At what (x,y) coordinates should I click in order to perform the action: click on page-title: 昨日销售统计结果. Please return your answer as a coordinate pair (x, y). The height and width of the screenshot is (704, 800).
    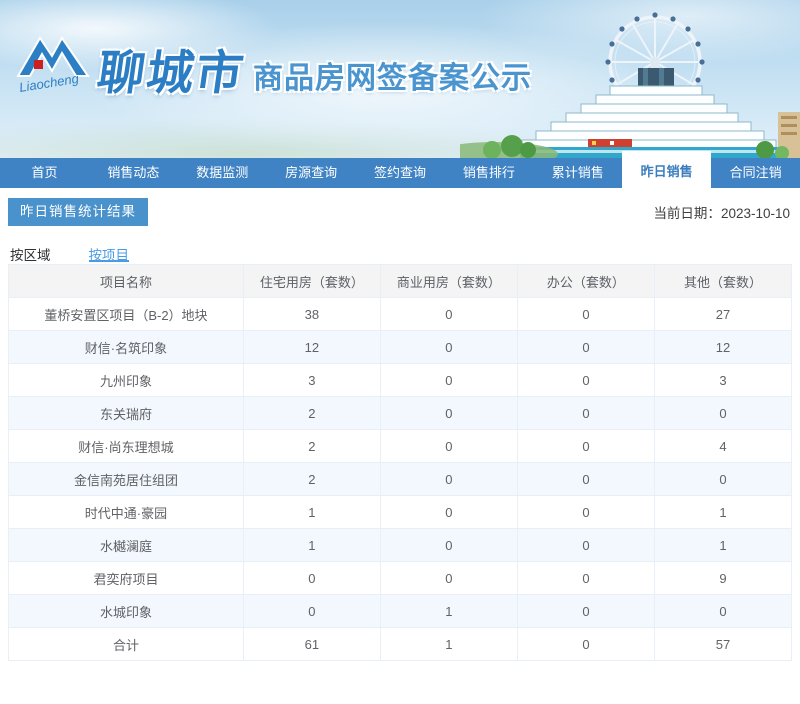
    Looking at the image, I should click on (78, 212).